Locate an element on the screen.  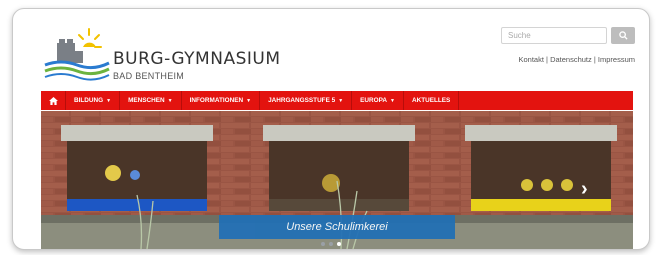
link-impressum: Impressum is located at coordinates (616, 59).